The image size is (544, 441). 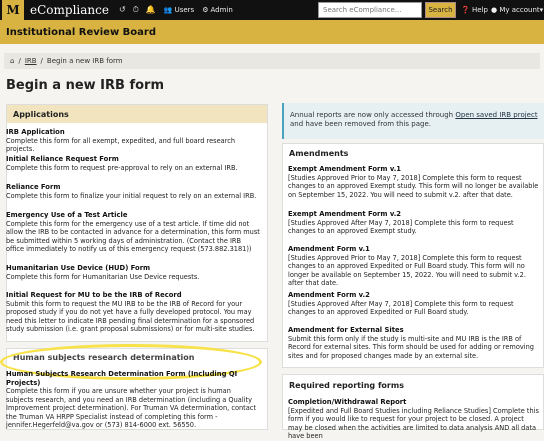 What do you see at coordinates (133, 159) in the screenshot?
I see `app-item-title: Initial Reliance Request Form` at bounding box center [133, 159].